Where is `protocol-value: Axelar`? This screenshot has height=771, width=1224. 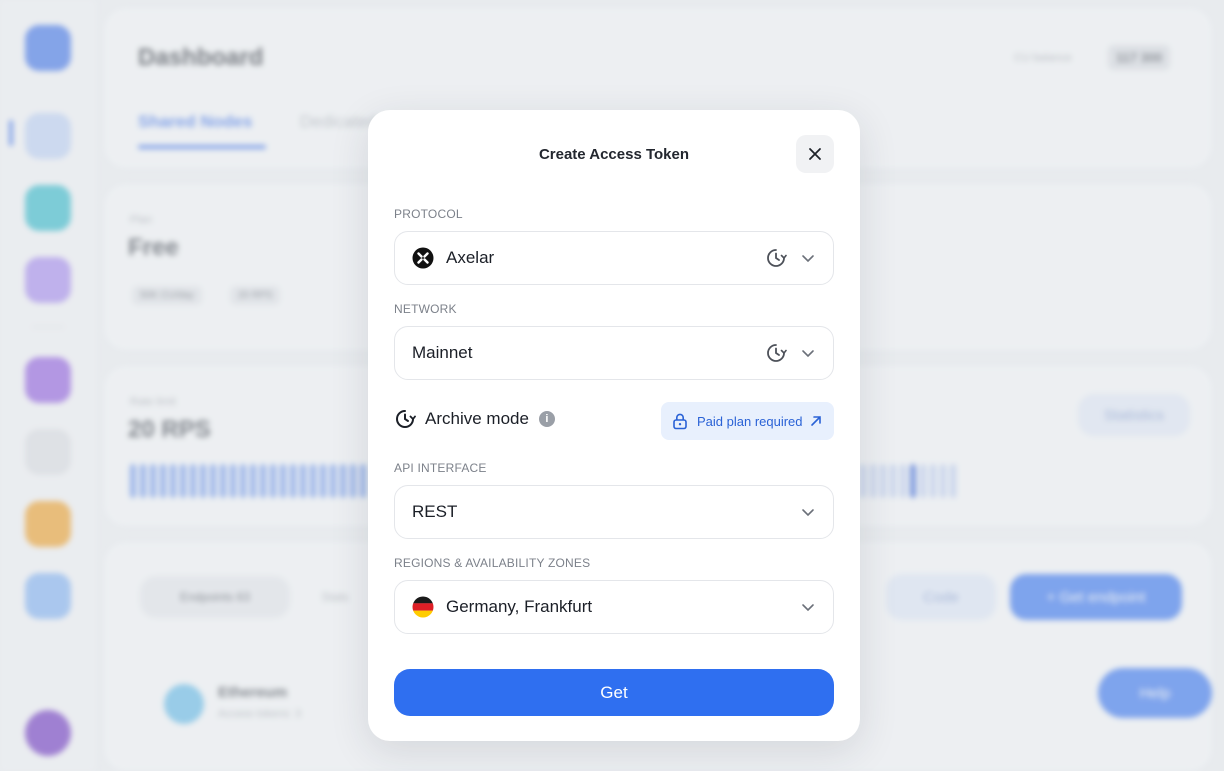
protocol-value: Axelar is located at coordinates (470, 257).